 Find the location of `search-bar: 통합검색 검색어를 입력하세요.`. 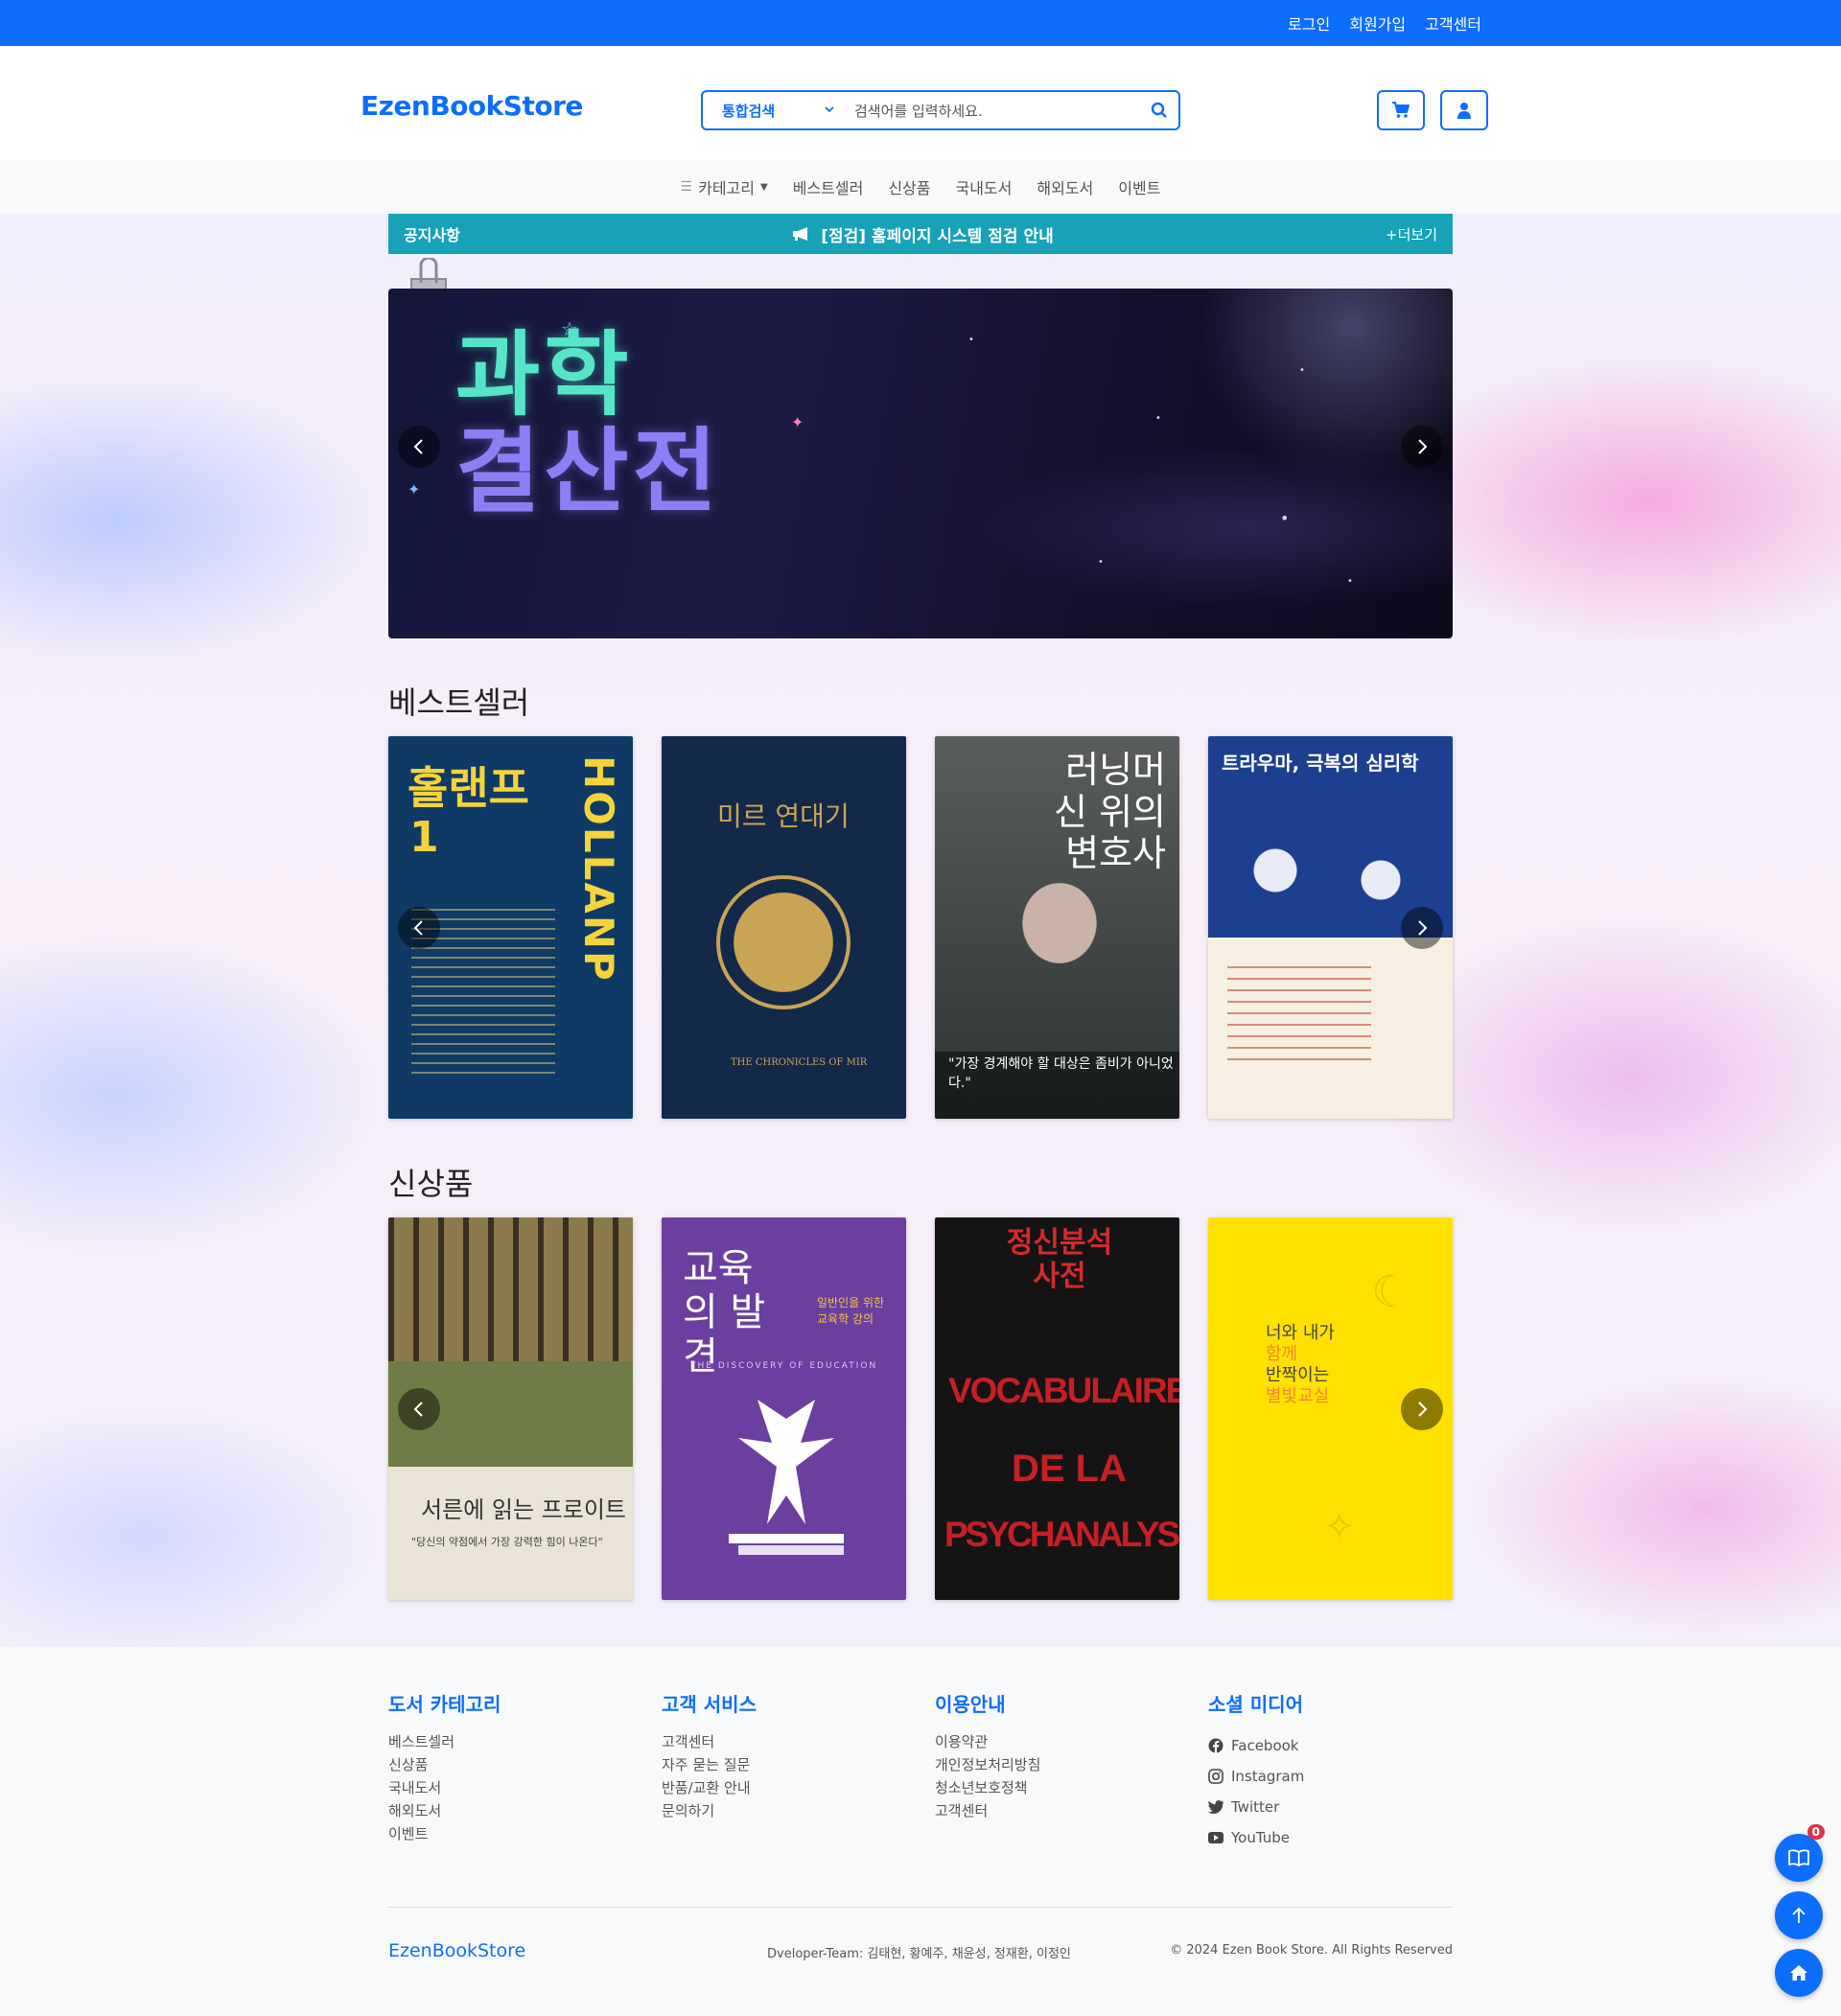

search-bar: 통합검색 검색어를 입력하세요. is located at coordinates (940, 110).